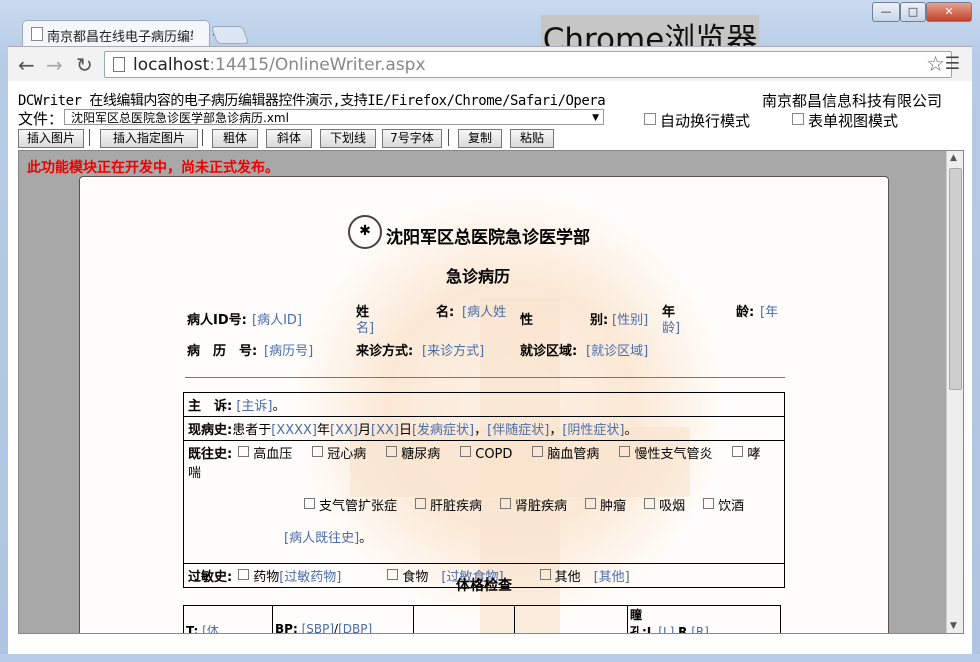 The height and width of the screenshot is (662, 980). I want to click on onset-month-field: [XX], so click(344, 430).